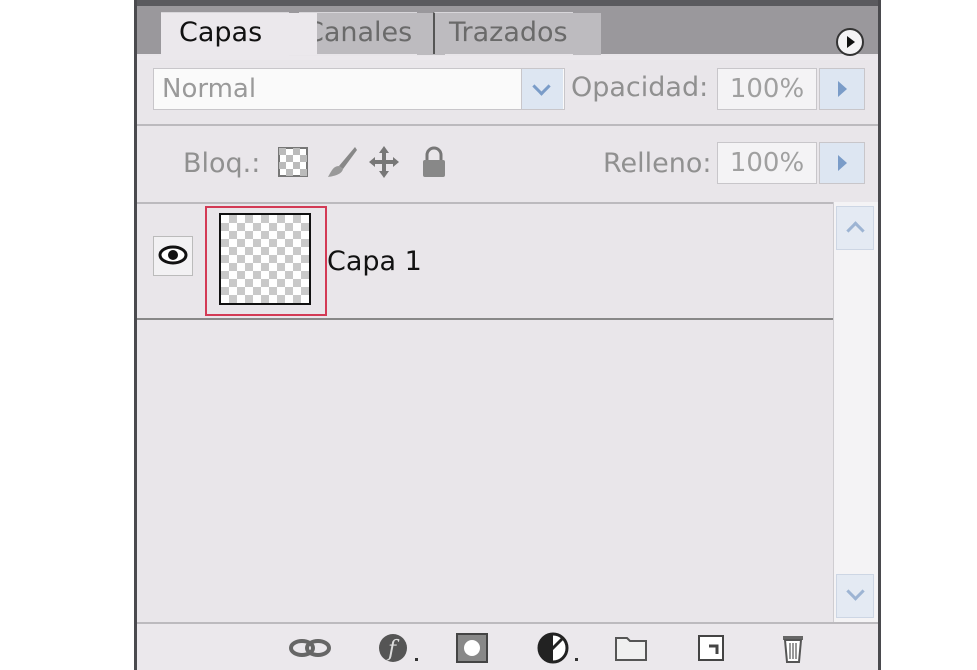 Image resolution: width=977 pixels, height=670 pixels. What do you see at coordinates (473, 648) in the screenshot?
I see `layer-mask-icon` at bounding box center [473, 648].